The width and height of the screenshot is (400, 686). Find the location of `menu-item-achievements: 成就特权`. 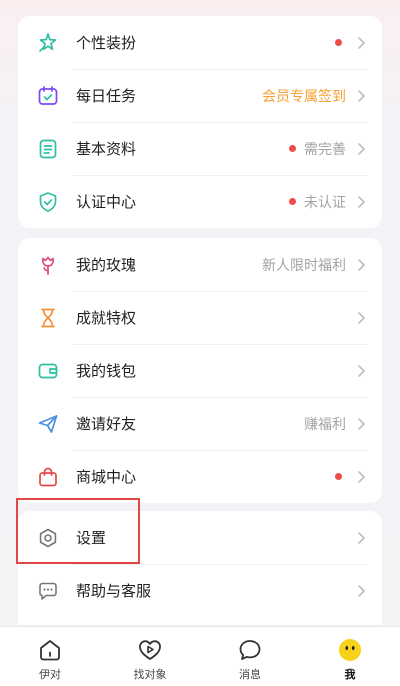

menu-item-achievements: 成就特权 is located at coordinates (200, 317).